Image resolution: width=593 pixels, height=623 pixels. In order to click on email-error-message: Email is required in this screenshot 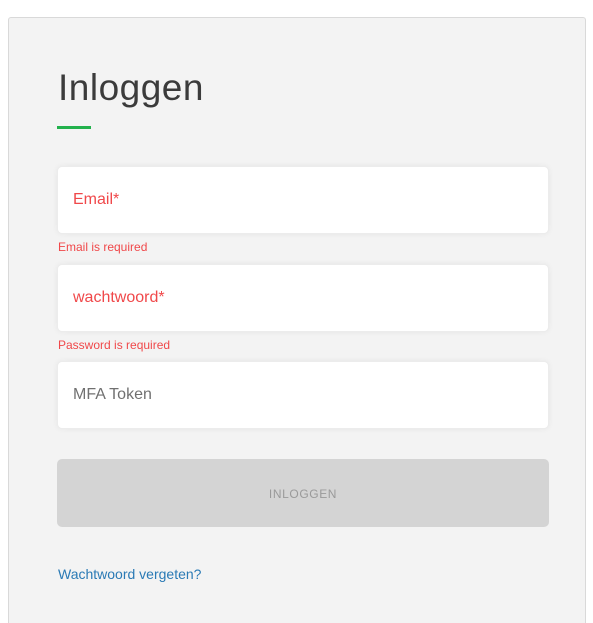, I will do `click(103, 247)`.